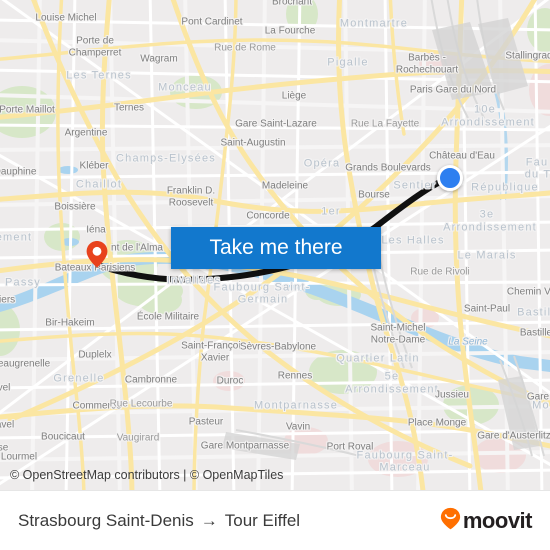  Describe the element at coordinates (209, 520) in the screenshot. I see `arrow-right-icon: →` at that location.